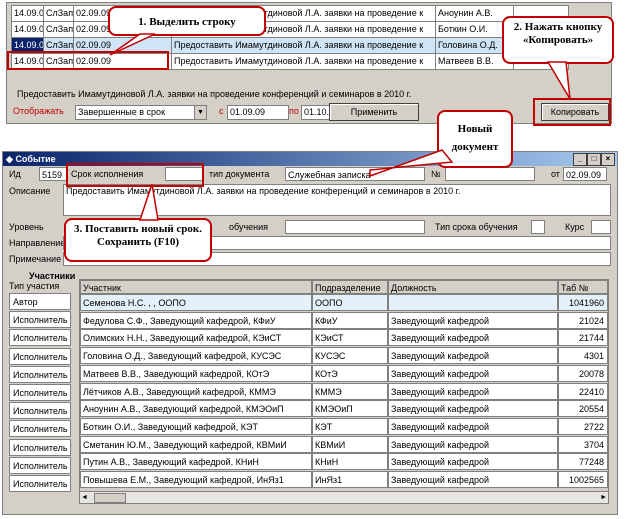  I want to click on term-type-field, so click(538, 227).